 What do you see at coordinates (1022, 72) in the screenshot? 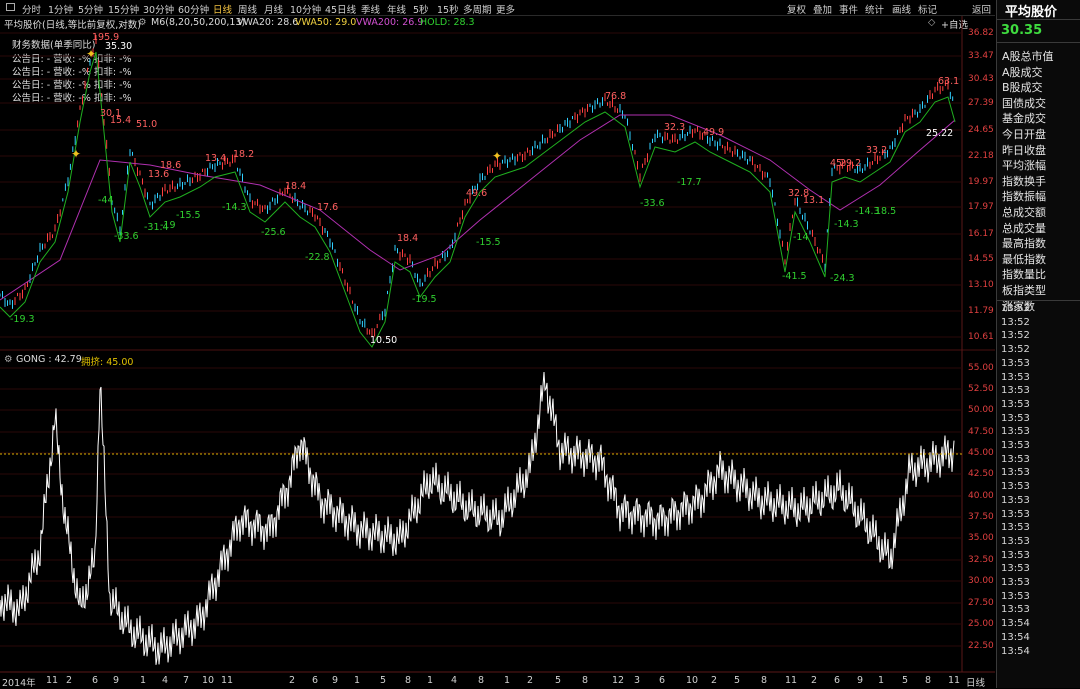
I see `panel-item: A股成交` at bounding box center [1022, 72].